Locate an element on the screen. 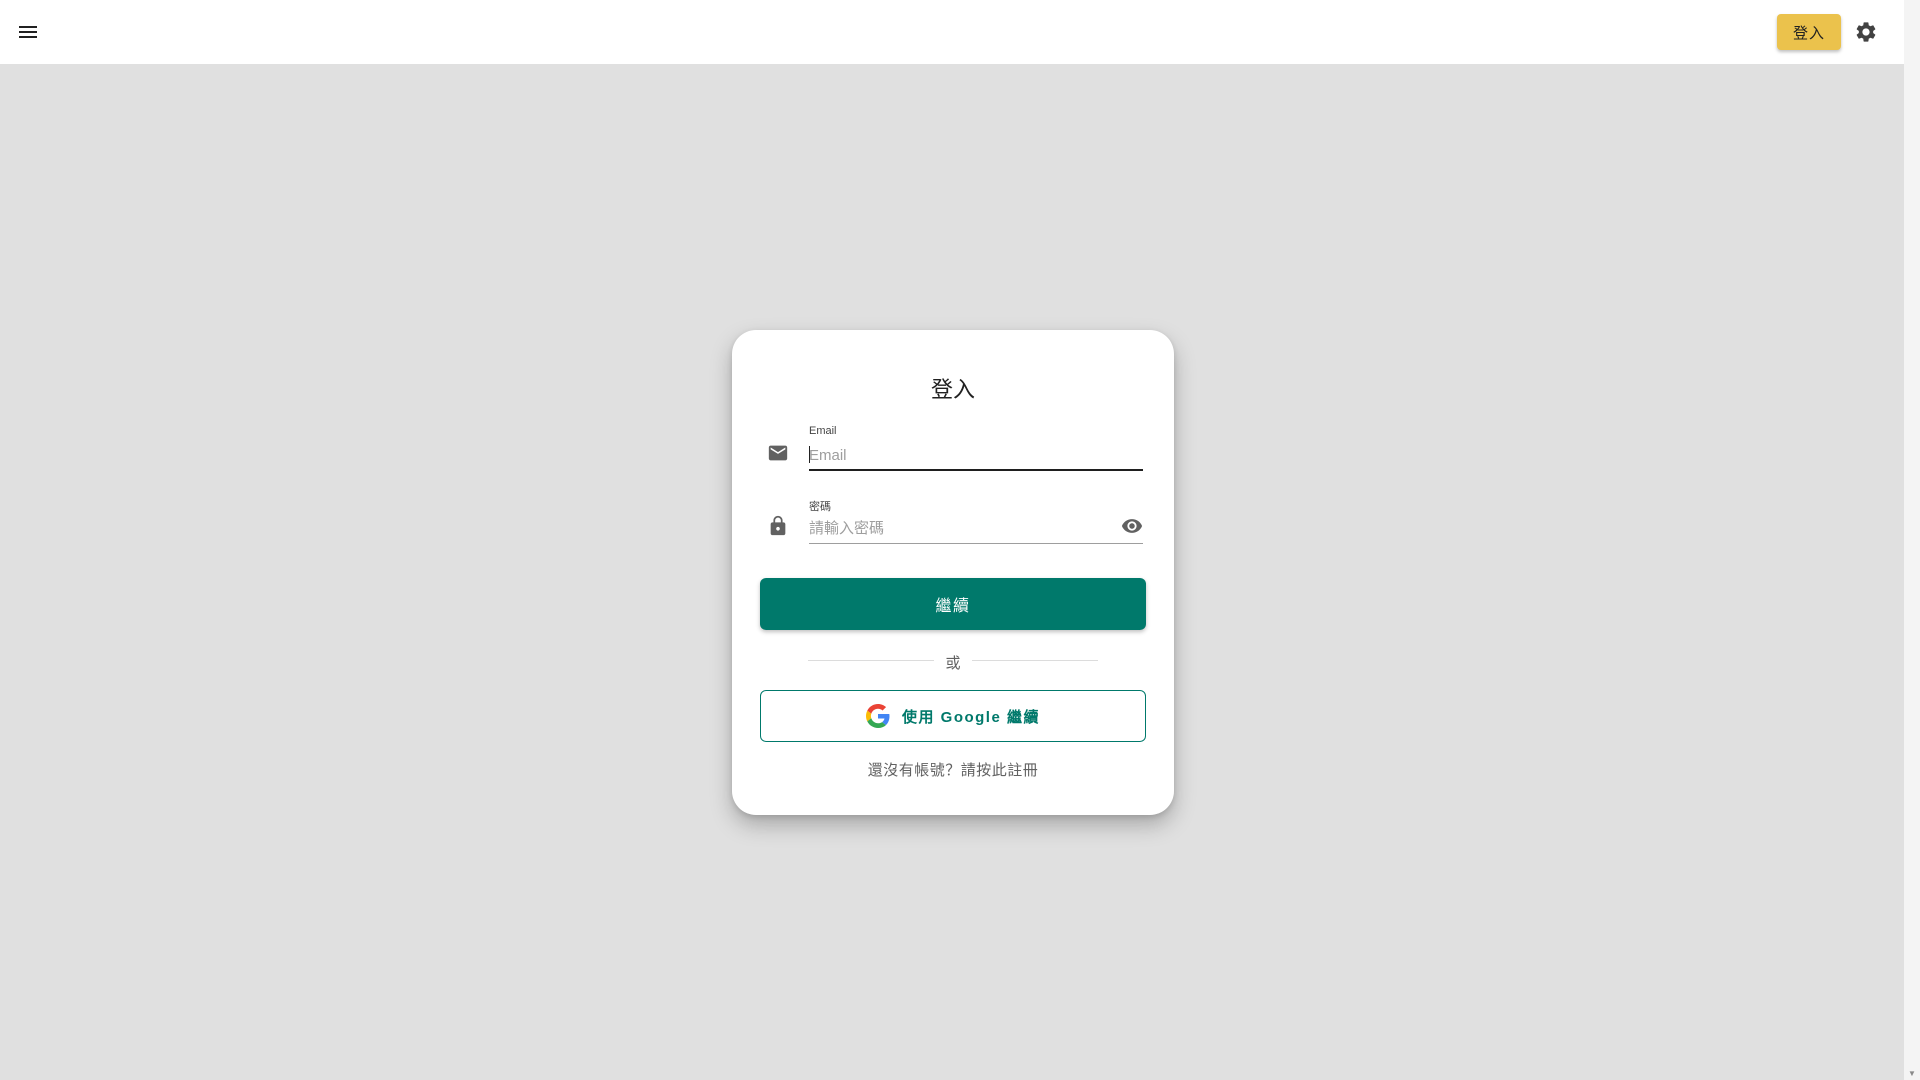 This screenshot has height=1080, width=1920. lock-icon is located at coordinates (778, 526).